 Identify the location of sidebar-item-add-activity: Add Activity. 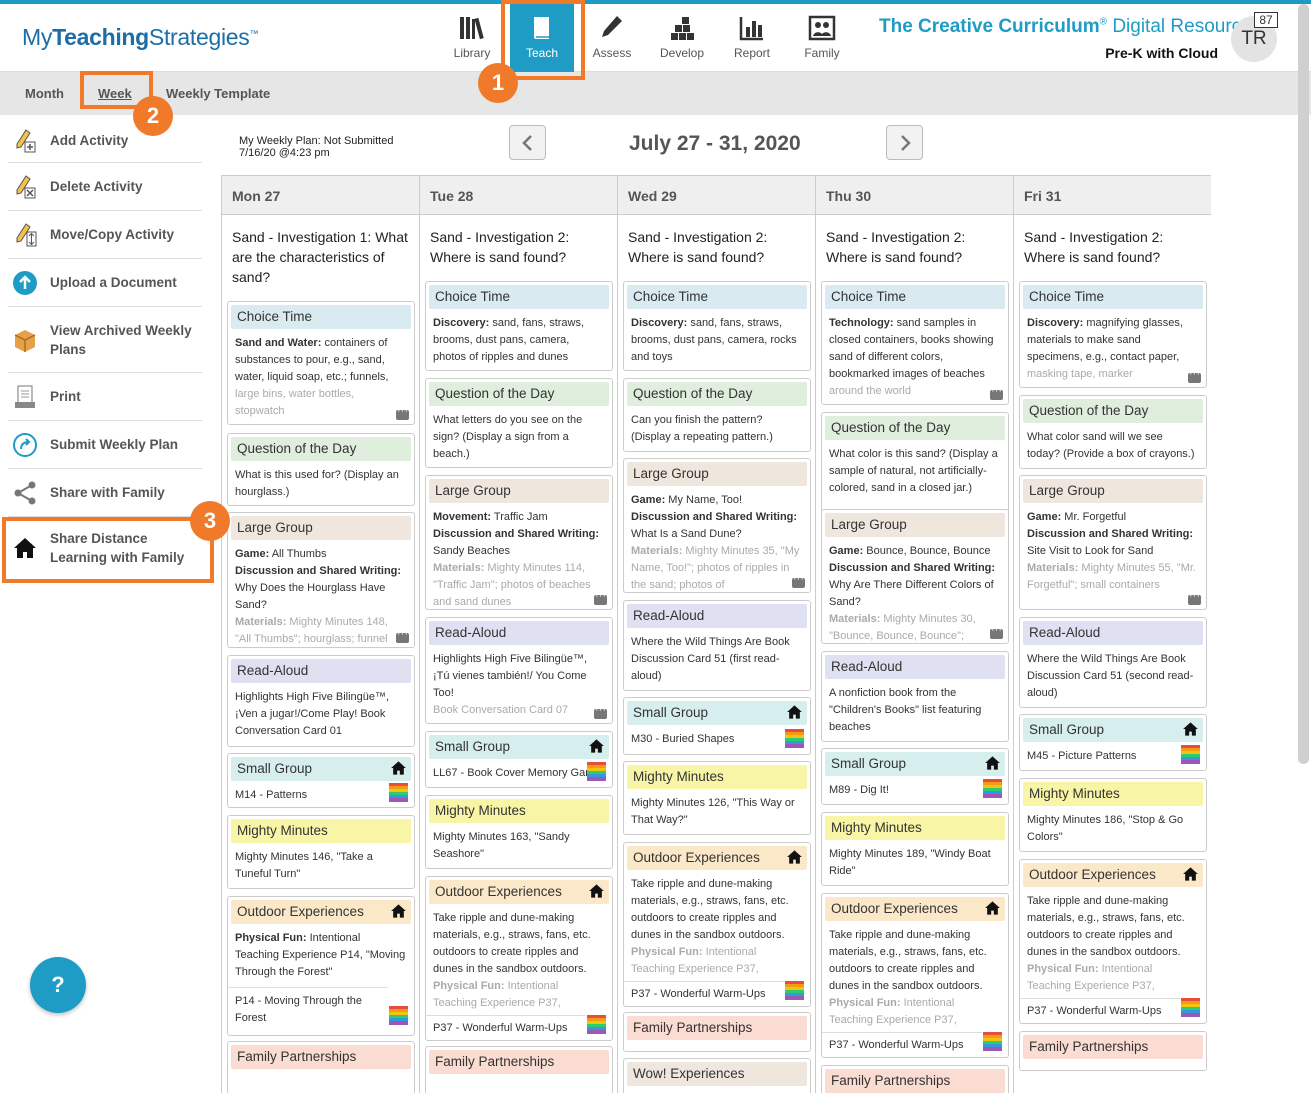
(105, 141).